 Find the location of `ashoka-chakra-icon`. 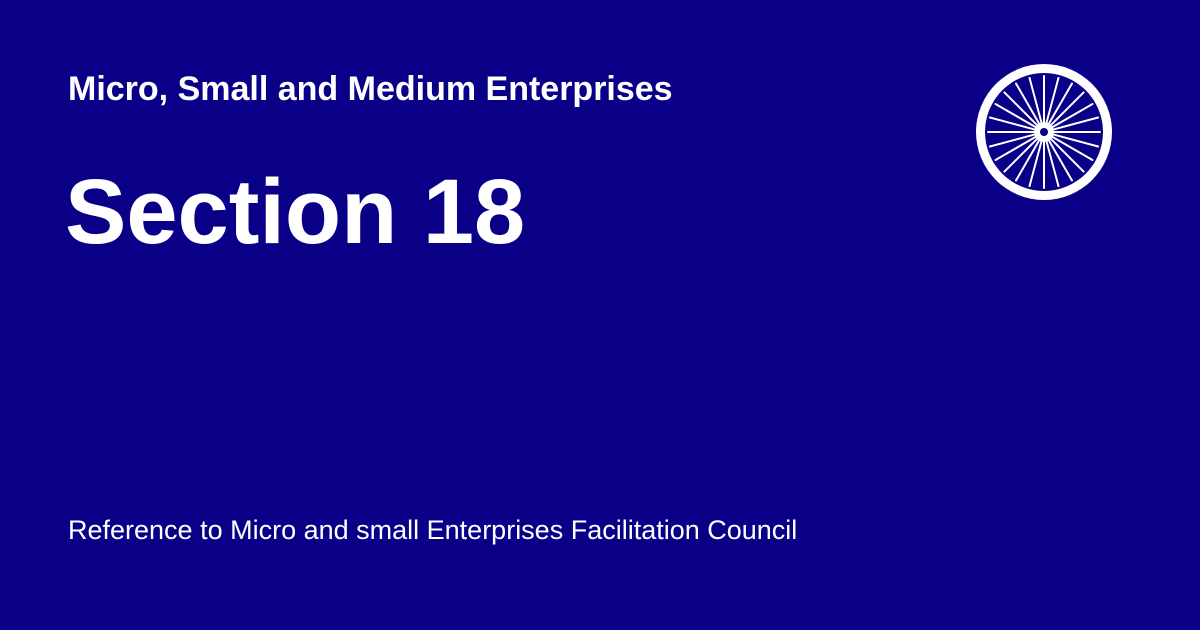

ashoka-chakra-icon is located at coordinates (1044, 132).